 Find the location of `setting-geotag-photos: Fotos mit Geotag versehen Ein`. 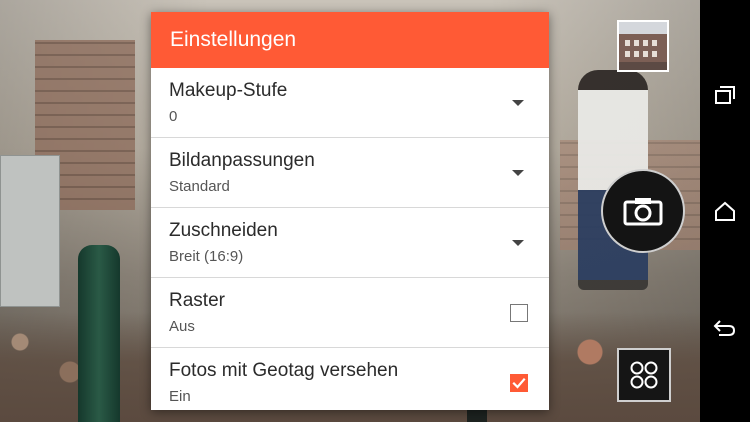

setting-geotag-photos: Fotos mit Geotag versehen Ein is located at coordinates (350, 379).